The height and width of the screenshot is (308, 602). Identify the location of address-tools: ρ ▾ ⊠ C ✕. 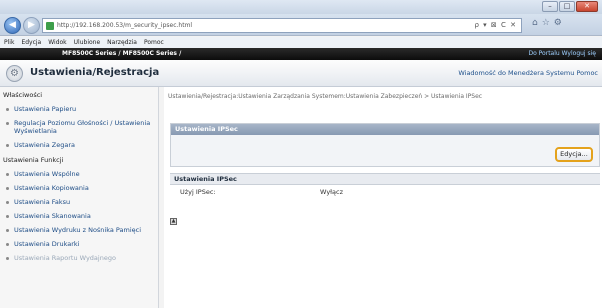
(496, 25).